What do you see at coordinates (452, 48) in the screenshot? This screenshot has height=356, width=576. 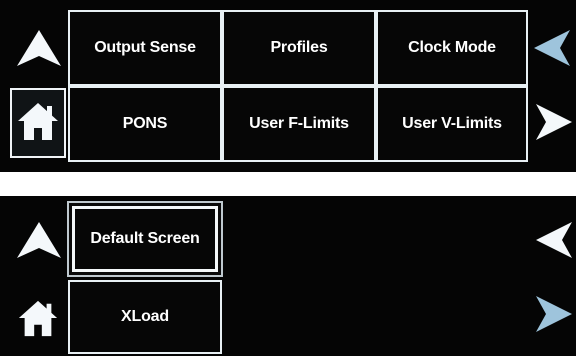 I see `clock-mode-button: Clock Mode` at bounding box center [452, 48].